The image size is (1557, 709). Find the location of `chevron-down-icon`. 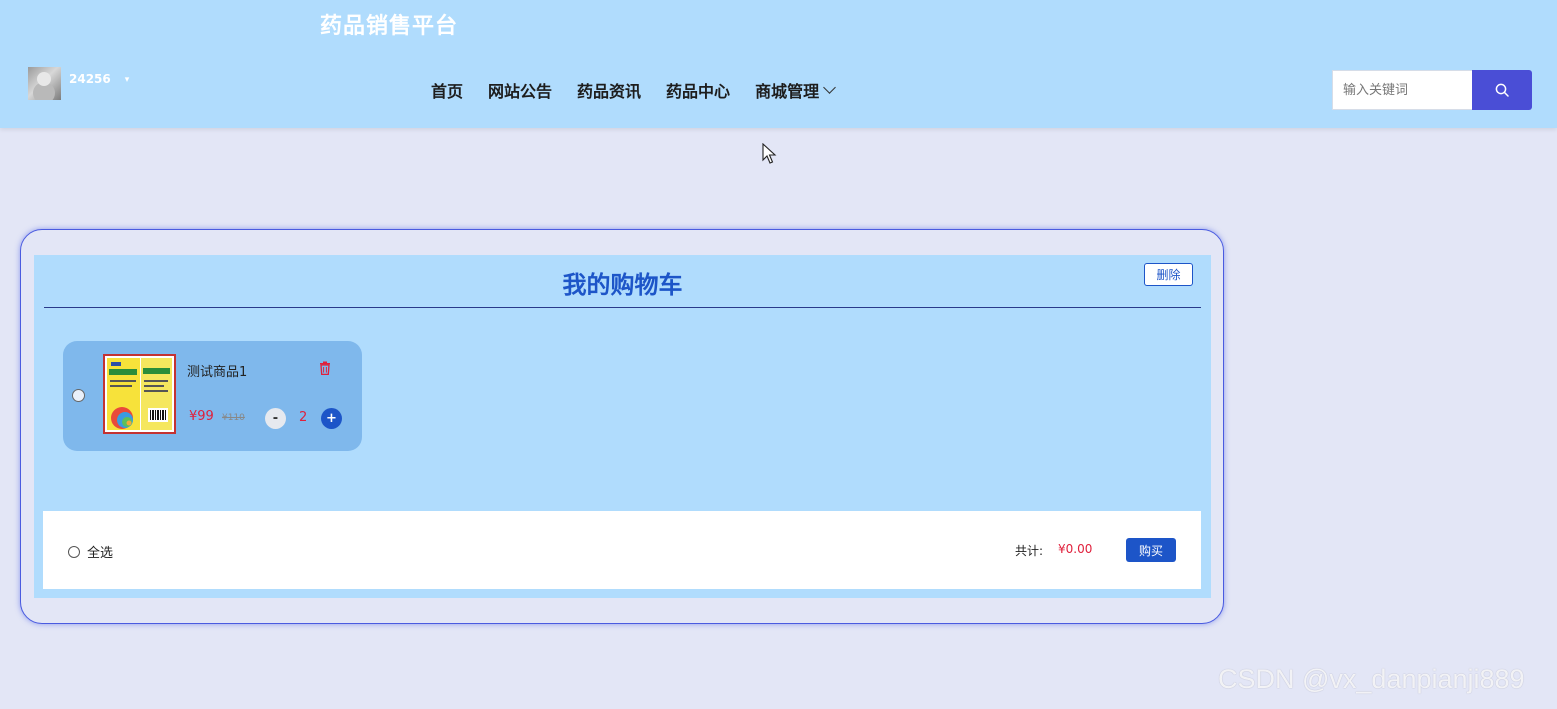

chevron-down-icon is located at coordinates (829, 87).